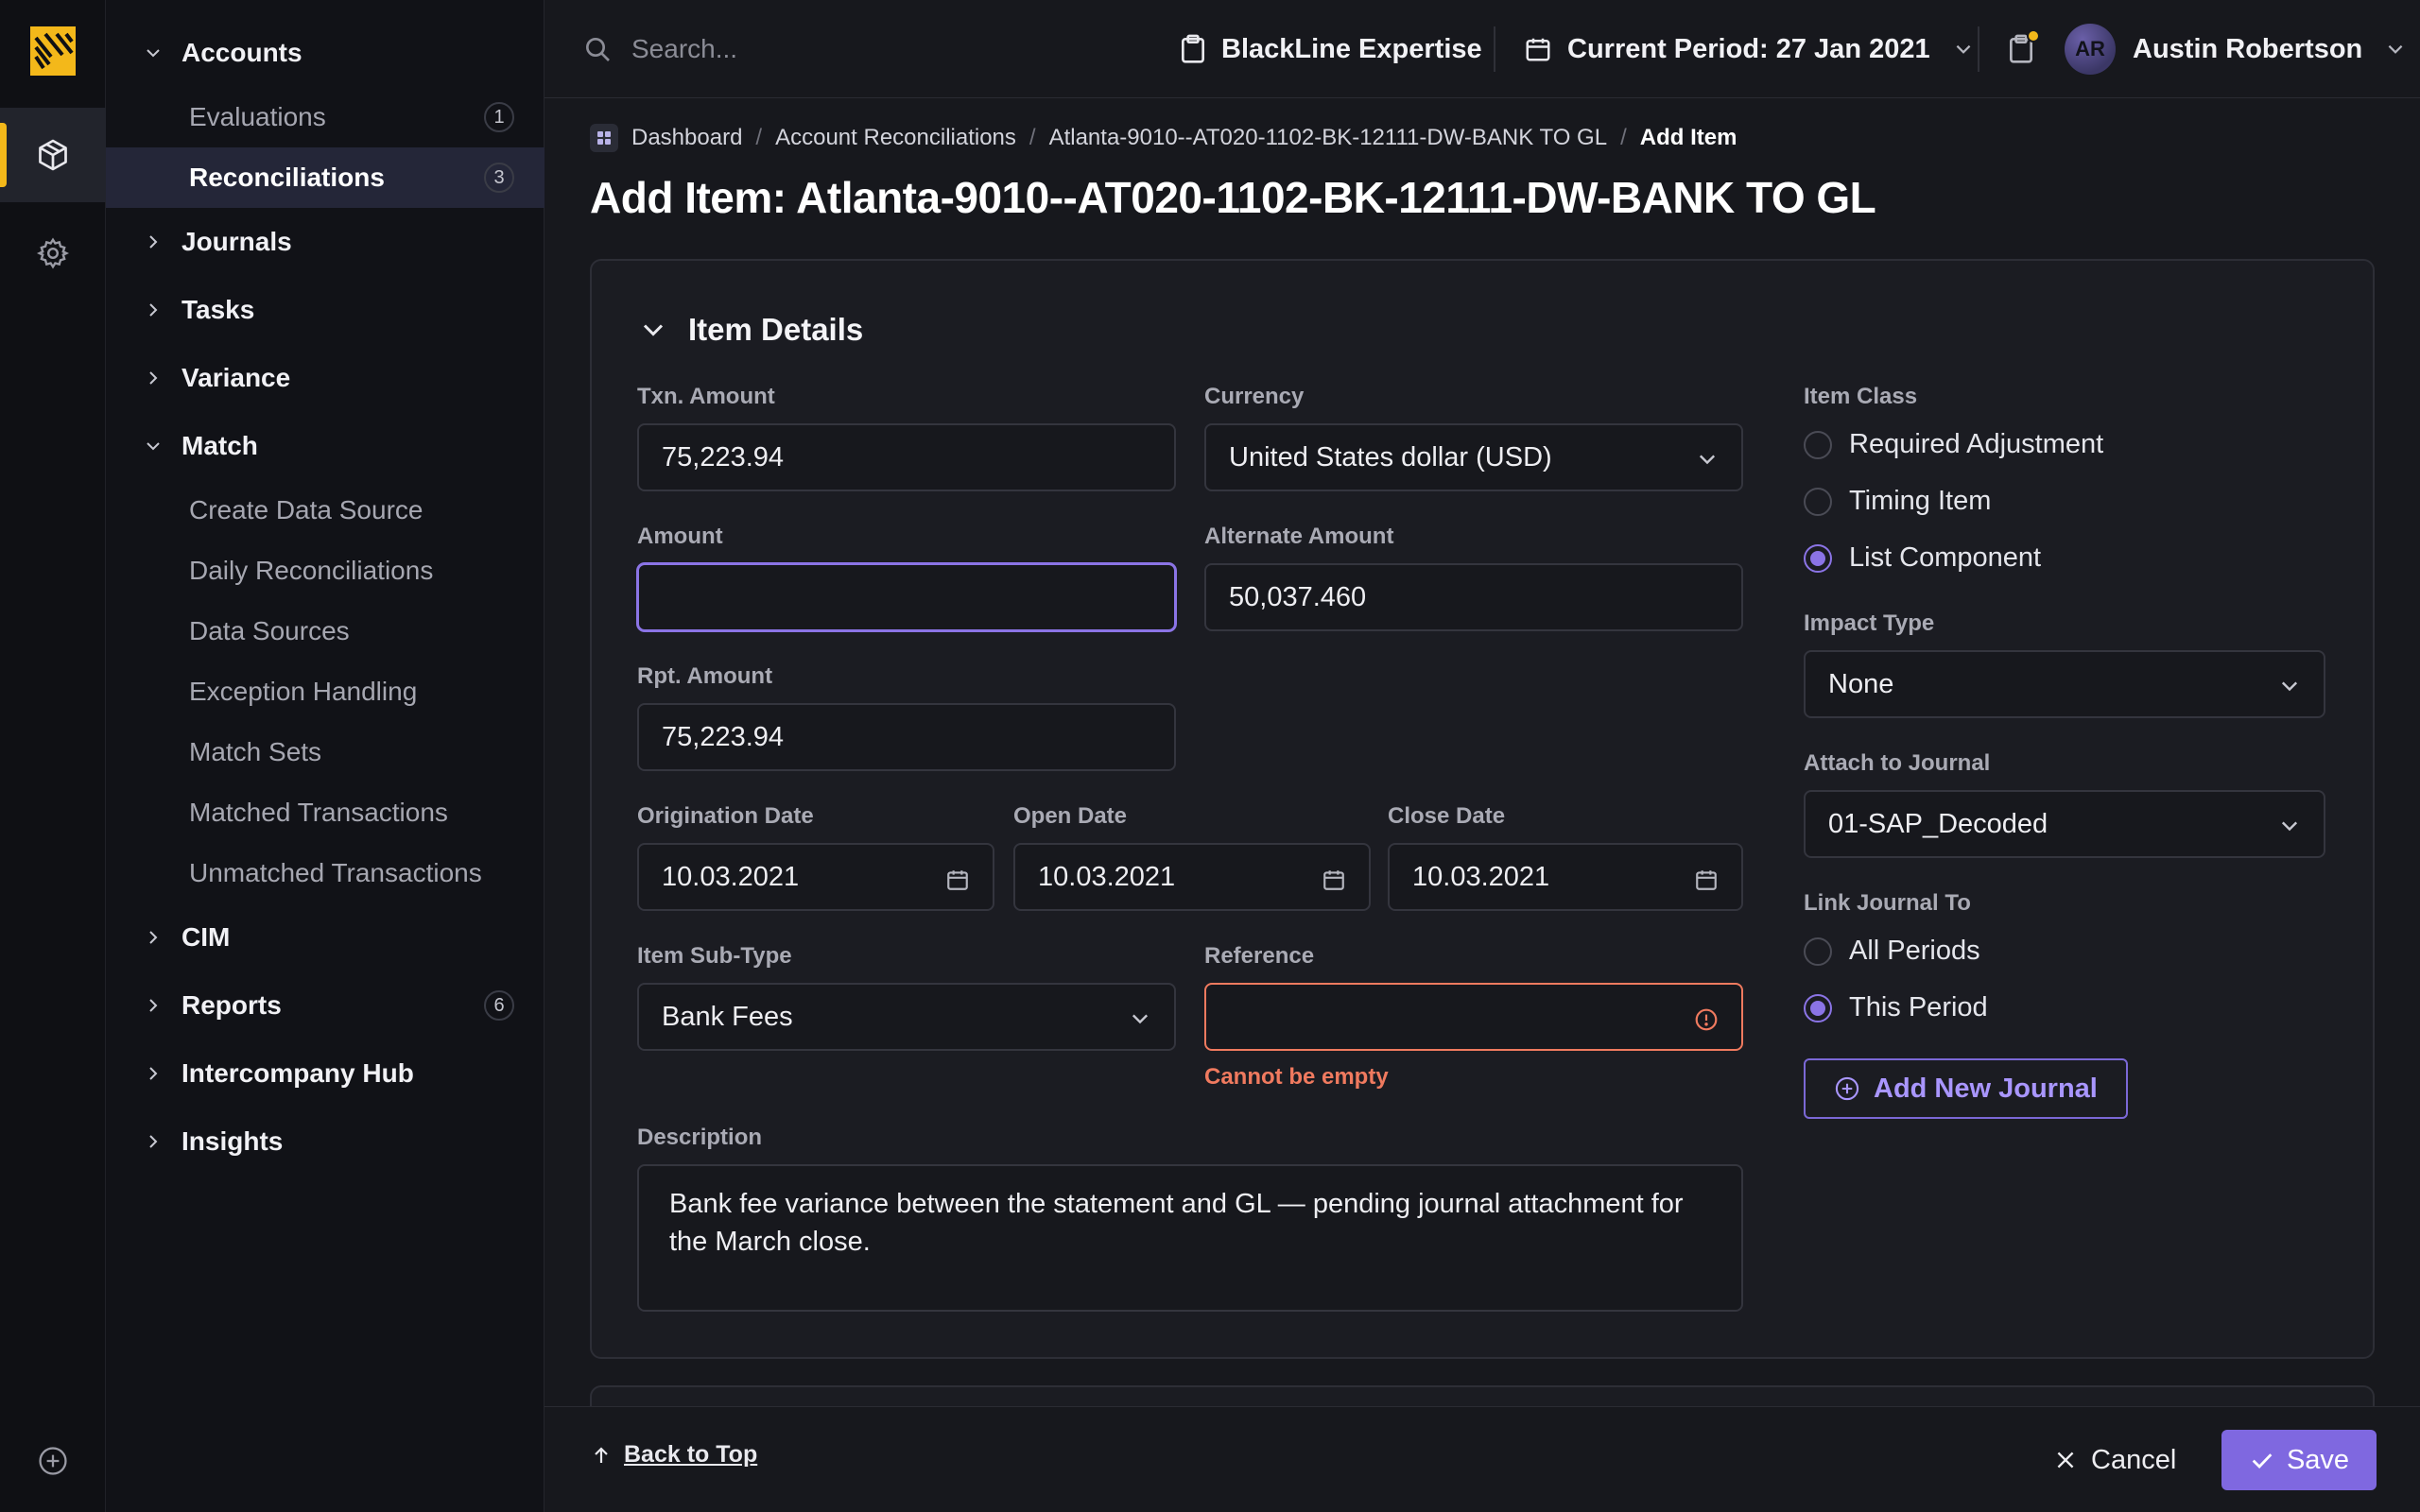 The width and height of the screenshot is (2420, 1512). What do you see at coordinates (597, 49) in the screenshot?
I see `search-icon` at bounding box center [597, 49].